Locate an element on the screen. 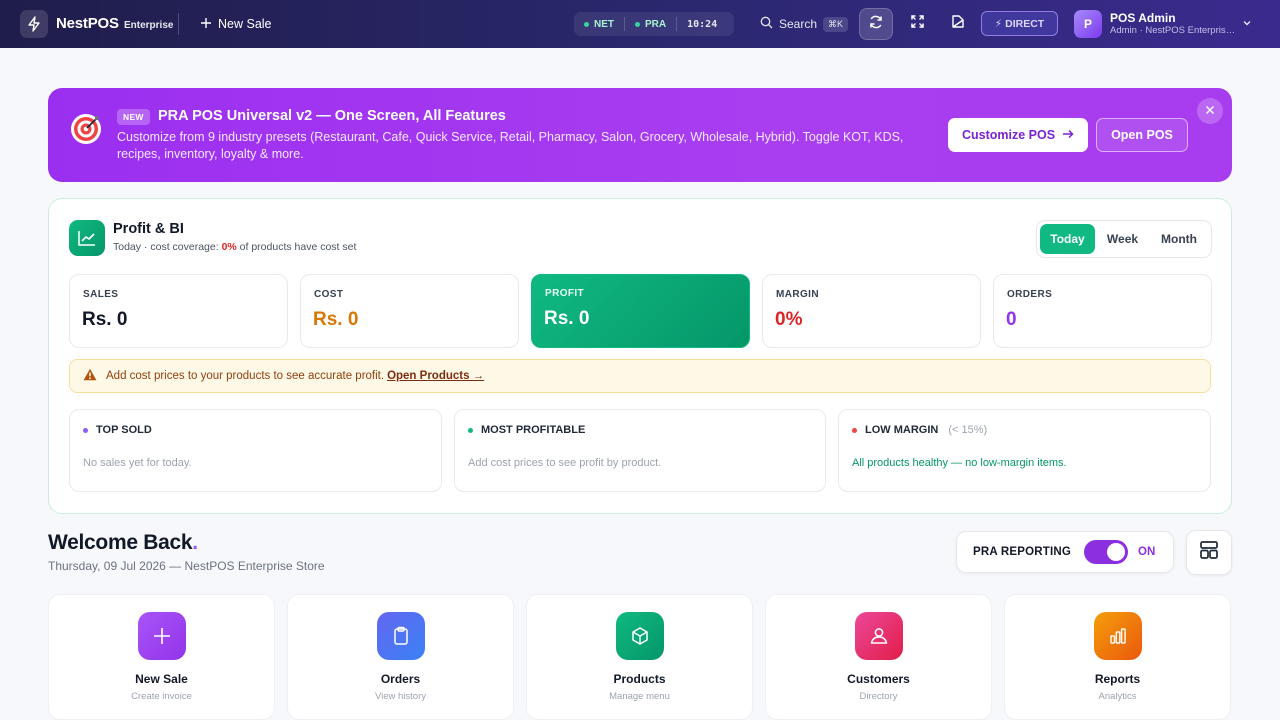 The width and height of the screenshot is (1280, 720). insight-most-profitable-title: MOST PROFITABLE is located at coordinates (533, 430).